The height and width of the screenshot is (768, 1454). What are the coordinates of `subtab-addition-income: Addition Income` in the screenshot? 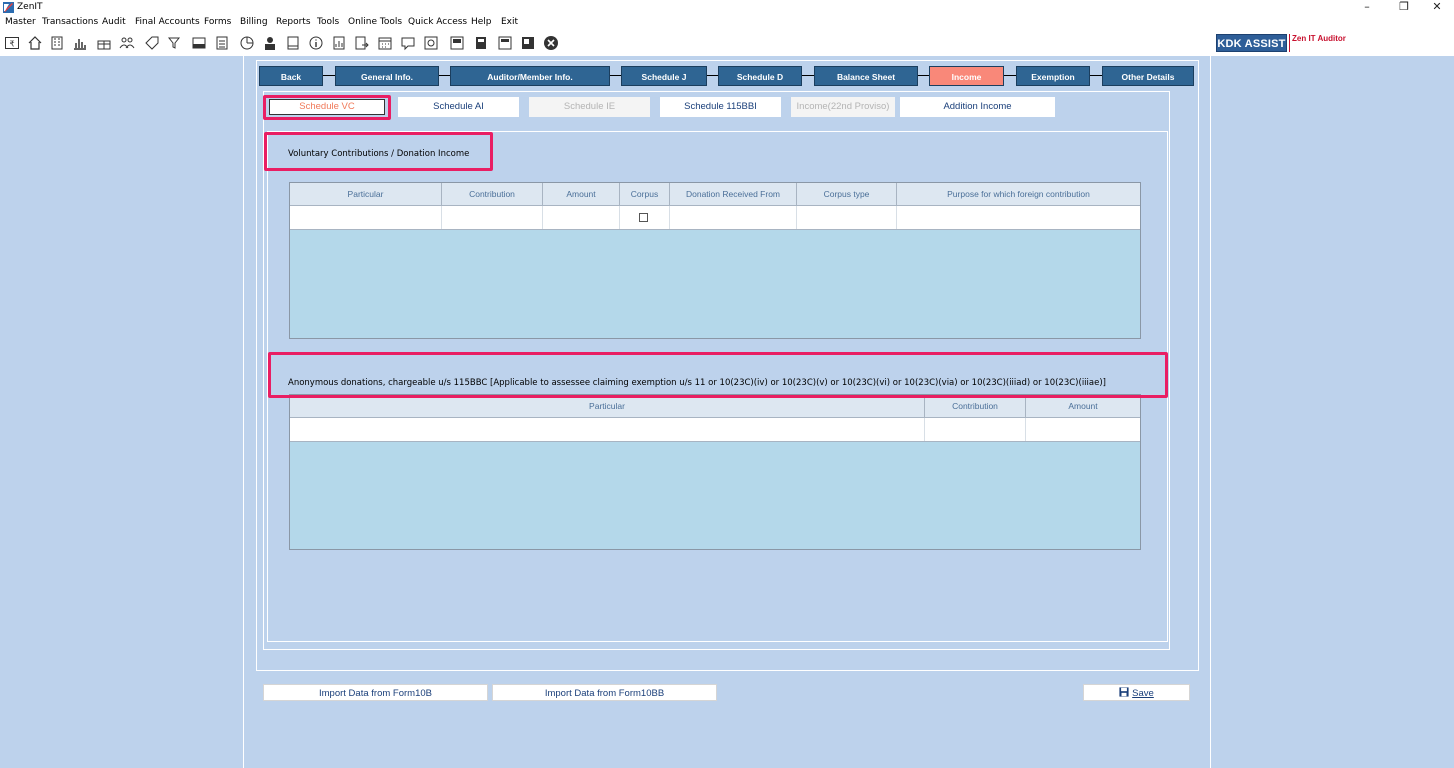 It's located at (977, 107).